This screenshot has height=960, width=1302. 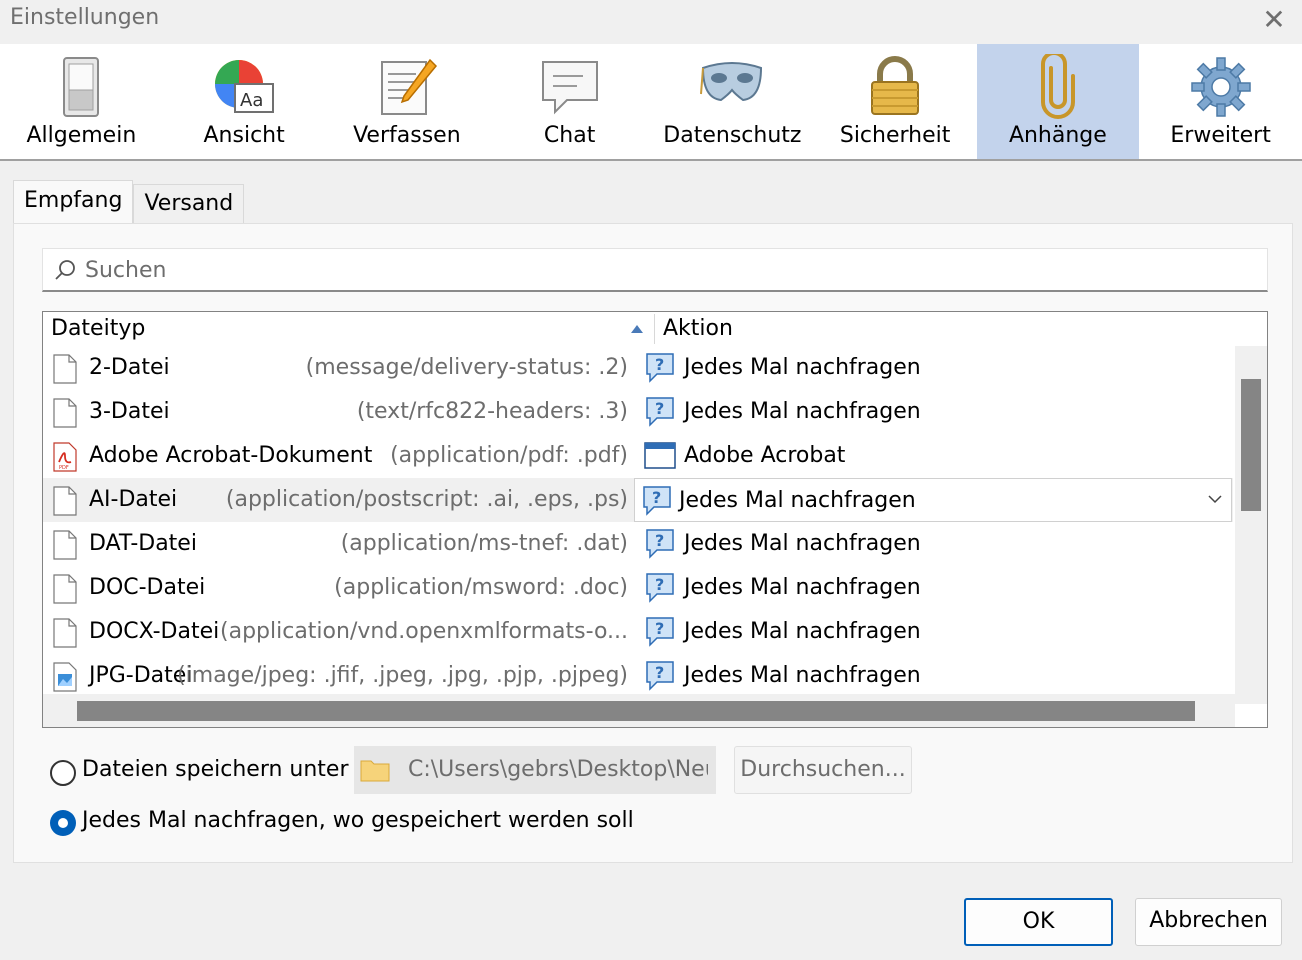 I want to click on filetype-name: DAT-Datei, so click(x=143, y=543).